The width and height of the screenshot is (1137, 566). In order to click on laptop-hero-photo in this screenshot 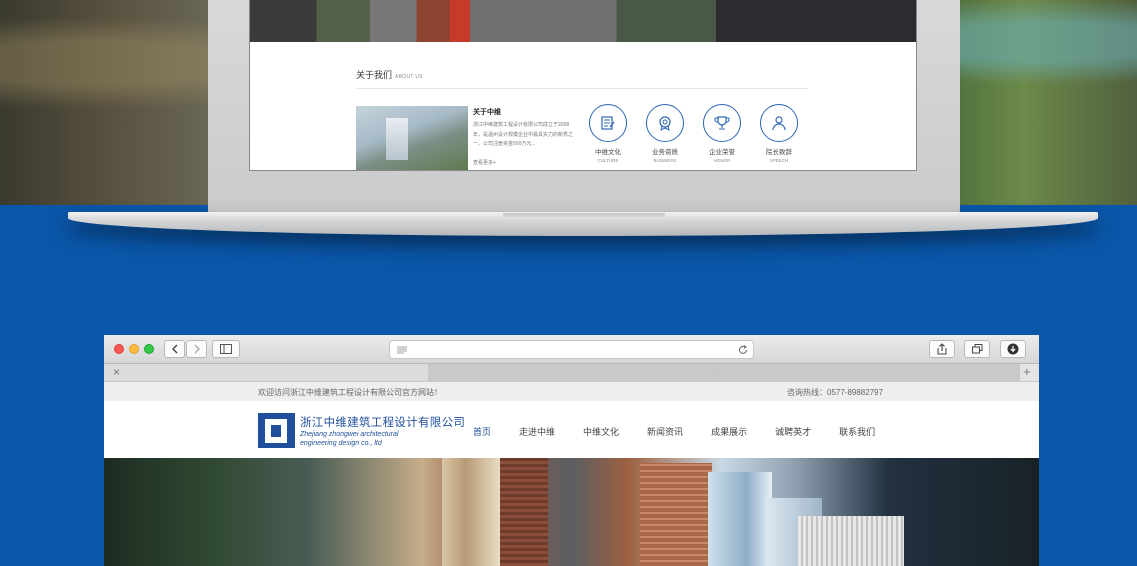, I will do `click(583, 21)`.